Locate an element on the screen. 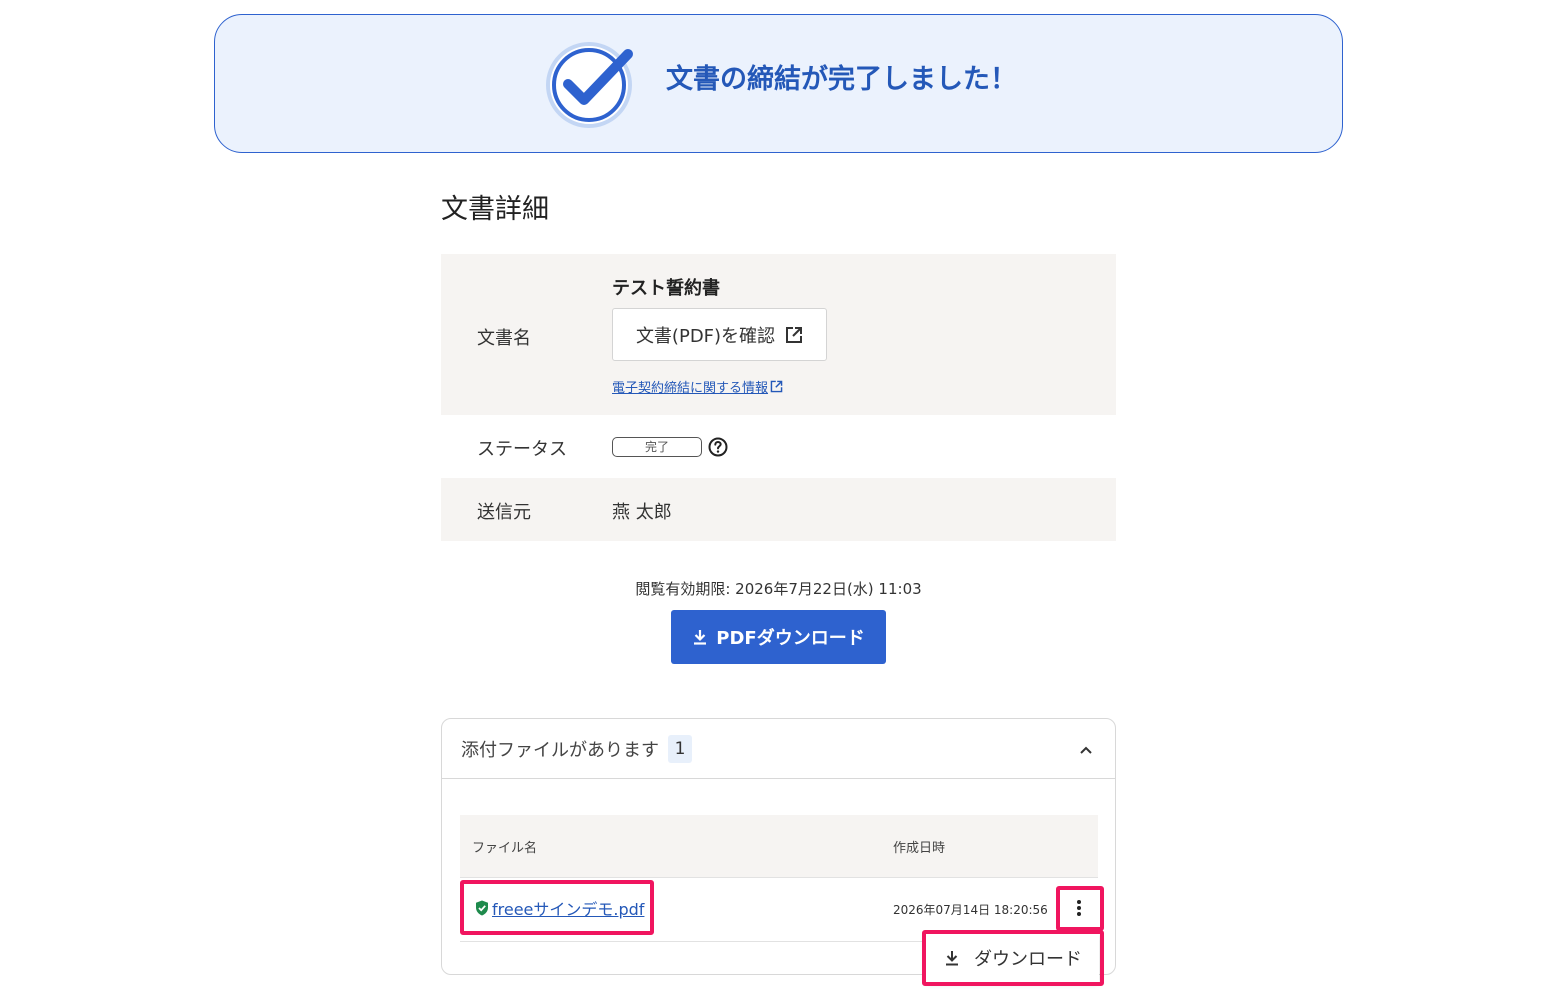  kebab-menu-icon is located at coordinates (1079, 908).